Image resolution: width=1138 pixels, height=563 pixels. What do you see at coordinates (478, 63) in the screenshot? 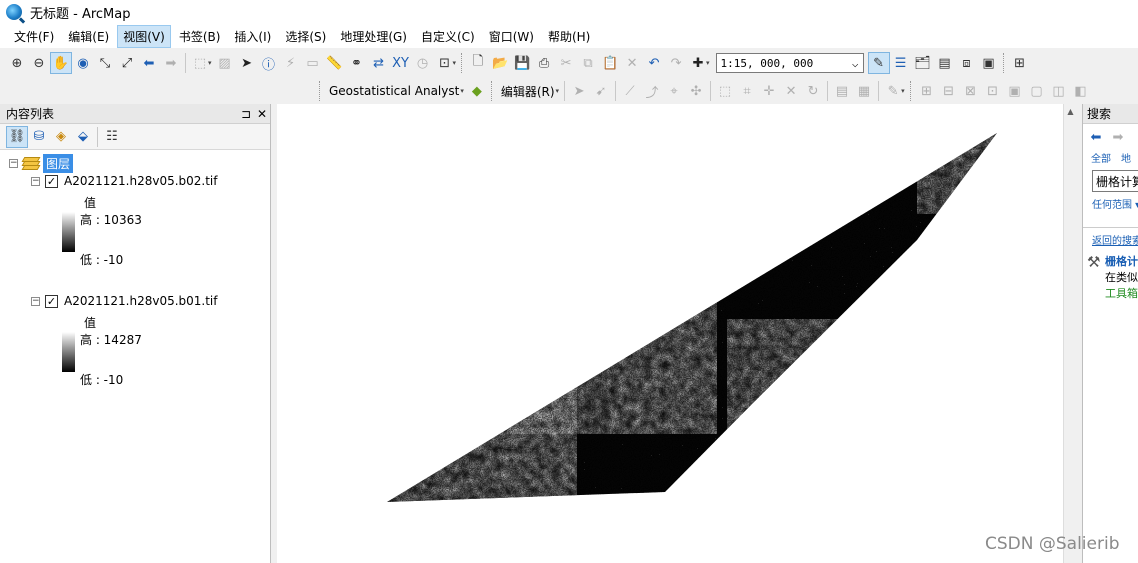
I see `new-document-icon: 🗋` at bounding box center [478, 63].